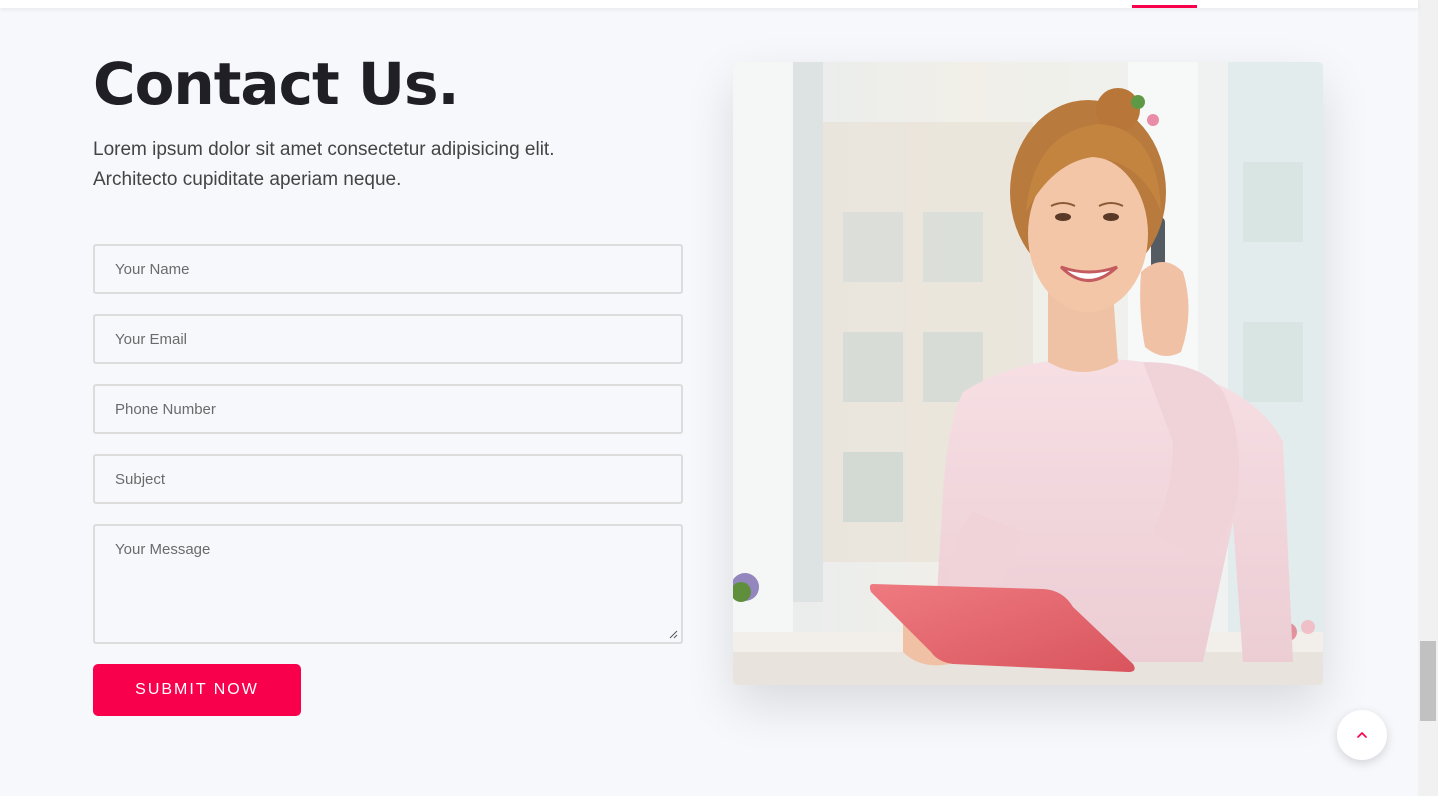  I want to click on name-input-placeholder: Your Name, so click(152, 269).